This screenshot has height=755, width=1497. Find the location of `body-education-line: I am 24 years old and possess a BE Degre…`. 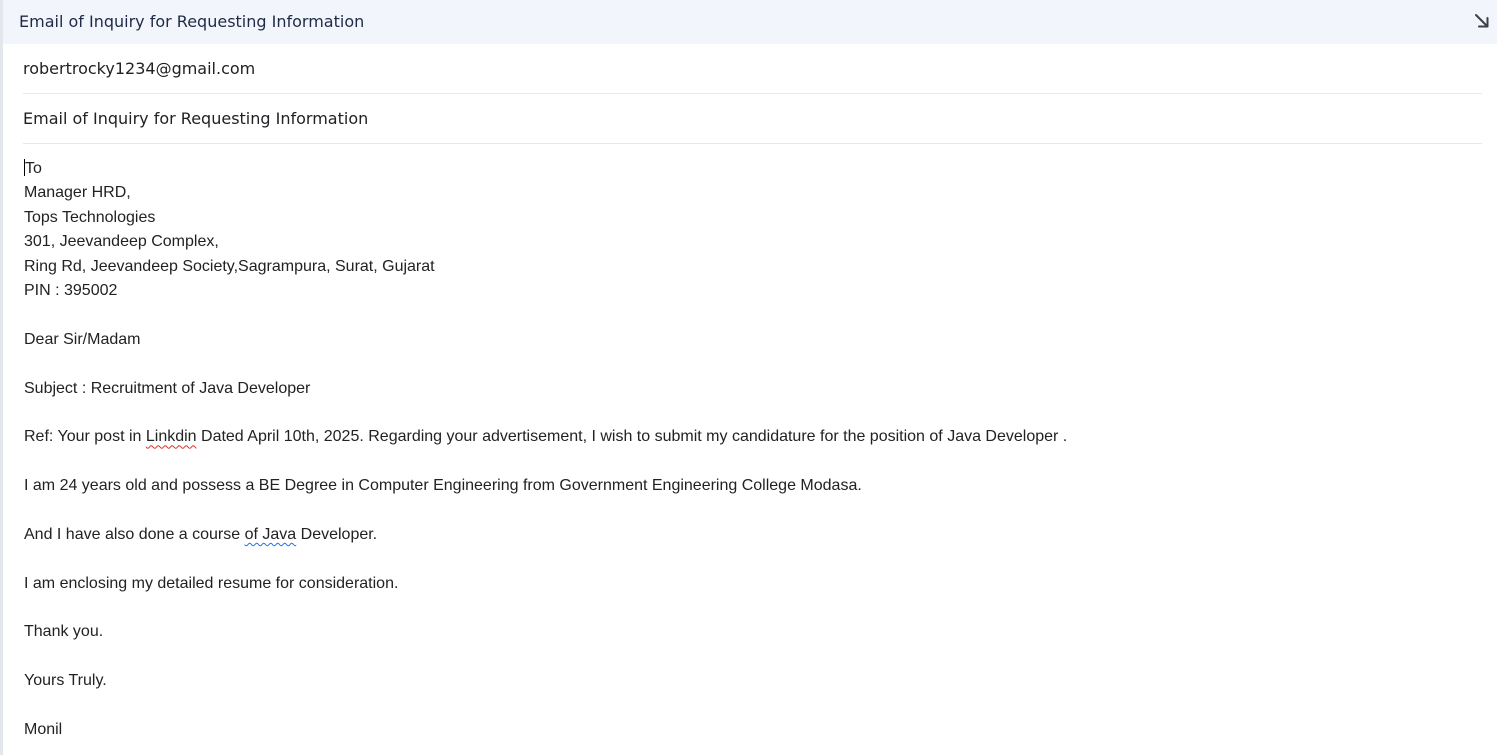

body-education-line: I am 24 years old and possess a BE Degre… is located at coordinates (443, 486).